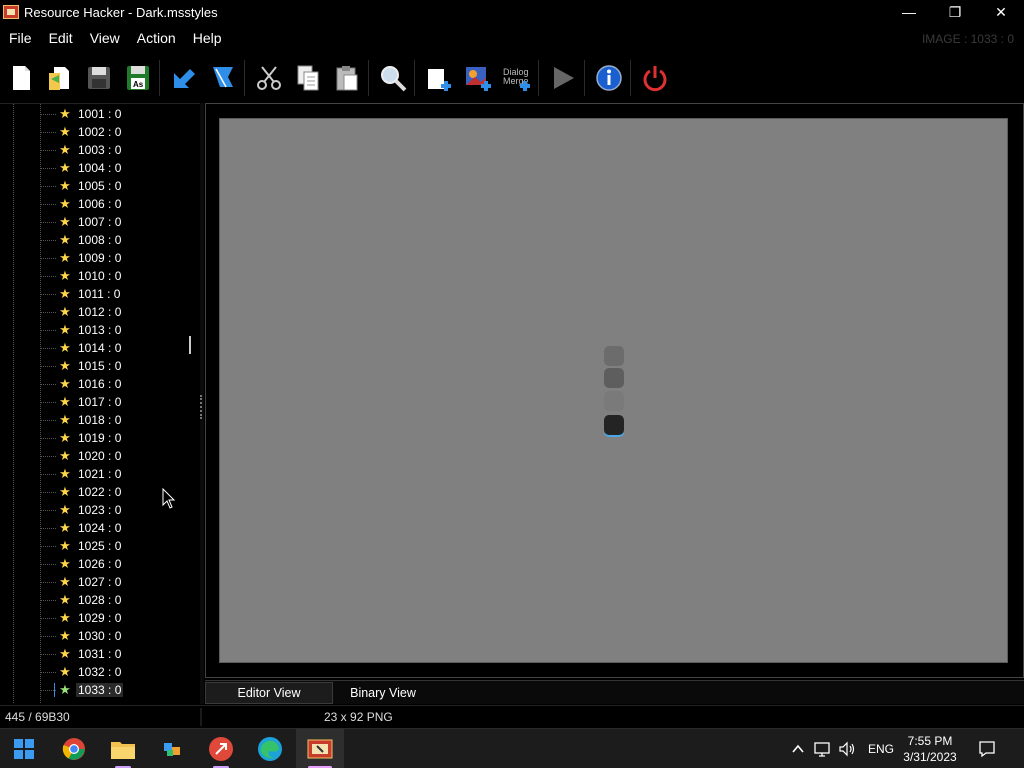  I want to click on tab-binary-view: Binary View, so click(383, 693).